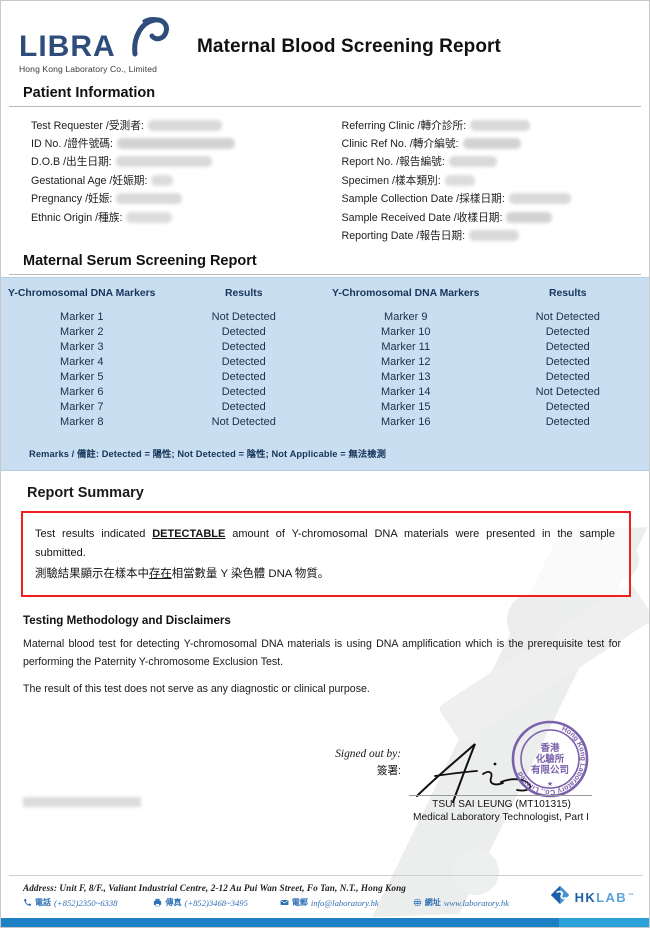 This screenshot has width=650, height=928. Describe the element at coordinates (345, 903) in the screenshot. I see `contact-value: info@laboratory.hk` at that location.